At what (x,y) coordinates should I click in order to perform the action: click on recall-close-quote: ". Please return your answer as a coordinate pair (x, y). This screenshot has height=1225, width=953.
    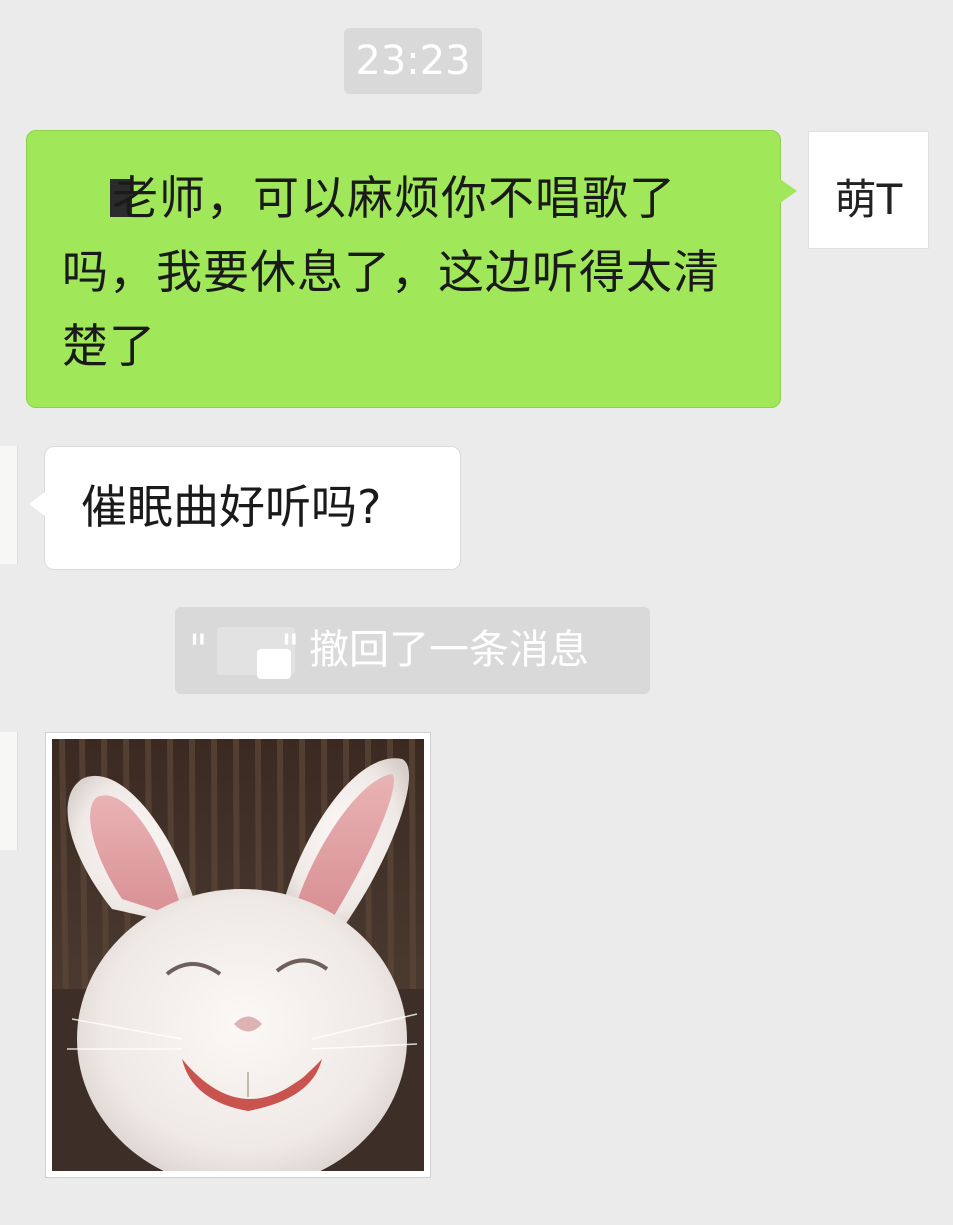
    Looking at the image, I should click on (290, 650).